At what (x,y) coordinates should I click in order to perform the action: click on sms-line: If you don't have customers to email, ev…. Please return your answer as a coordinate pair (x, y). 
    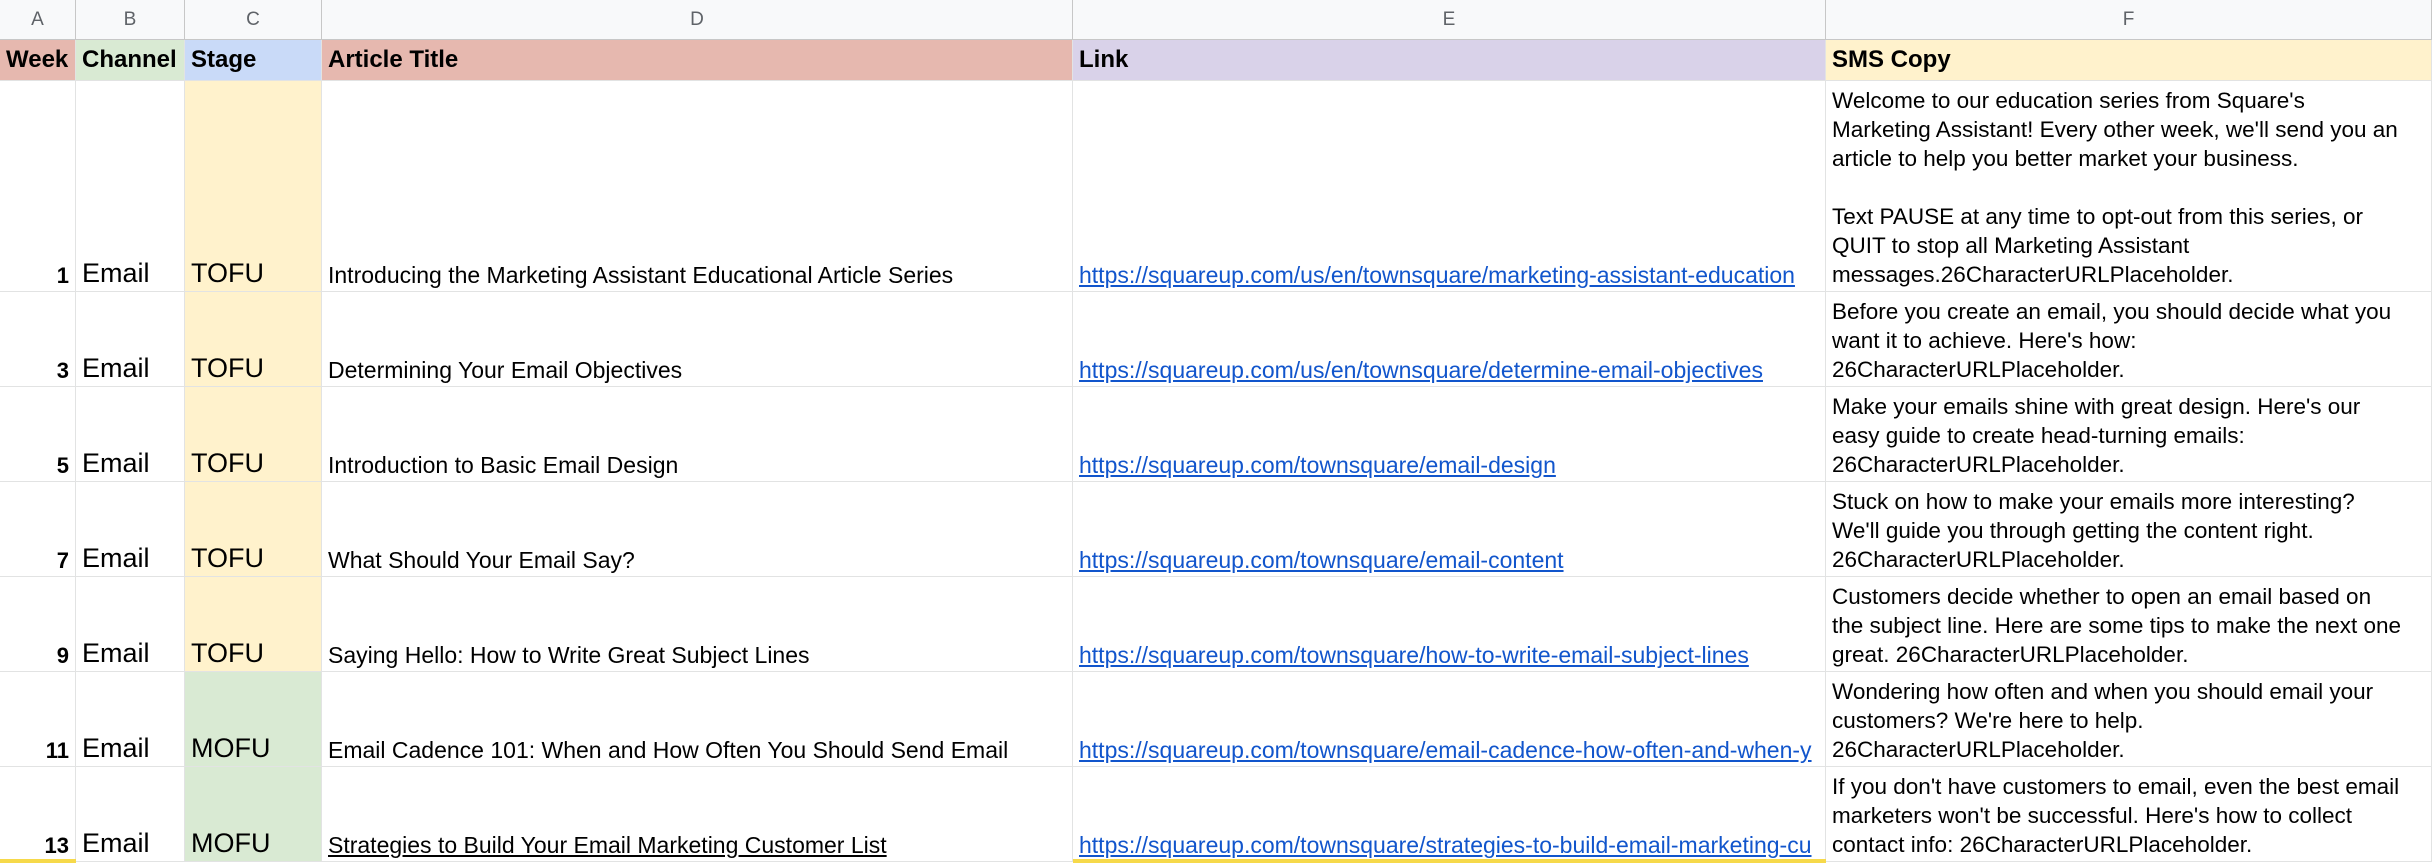
    Looking at the image, I should click on (2116, 786).